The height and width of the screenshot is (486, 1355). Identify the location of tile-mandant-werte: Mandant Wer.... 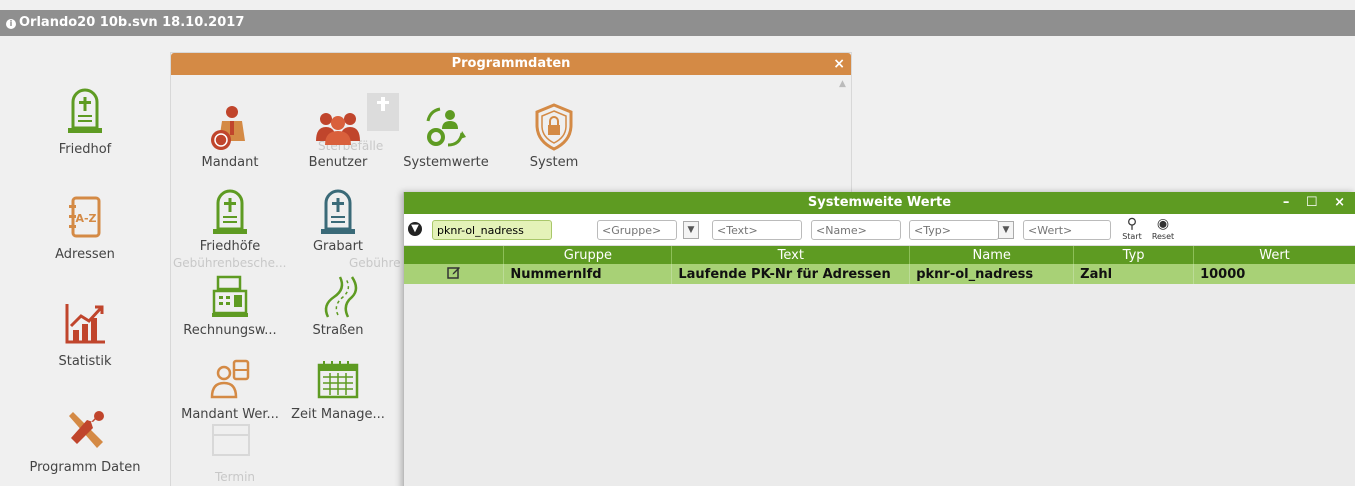
(230, 389).